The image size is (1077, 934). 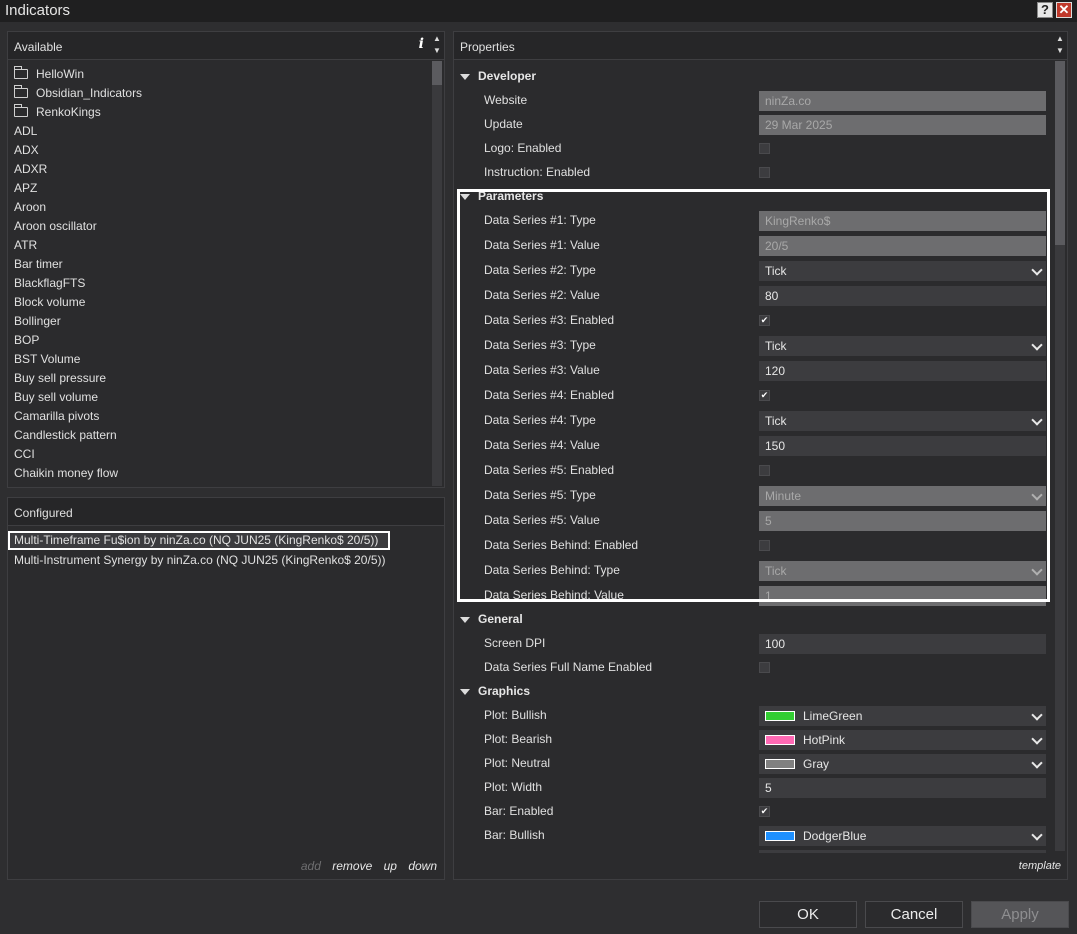 What do you see at coordinates (218, 283) in the screenshot?
I see `list-item: BlackflagFTS` at bounding box center [218, 283].